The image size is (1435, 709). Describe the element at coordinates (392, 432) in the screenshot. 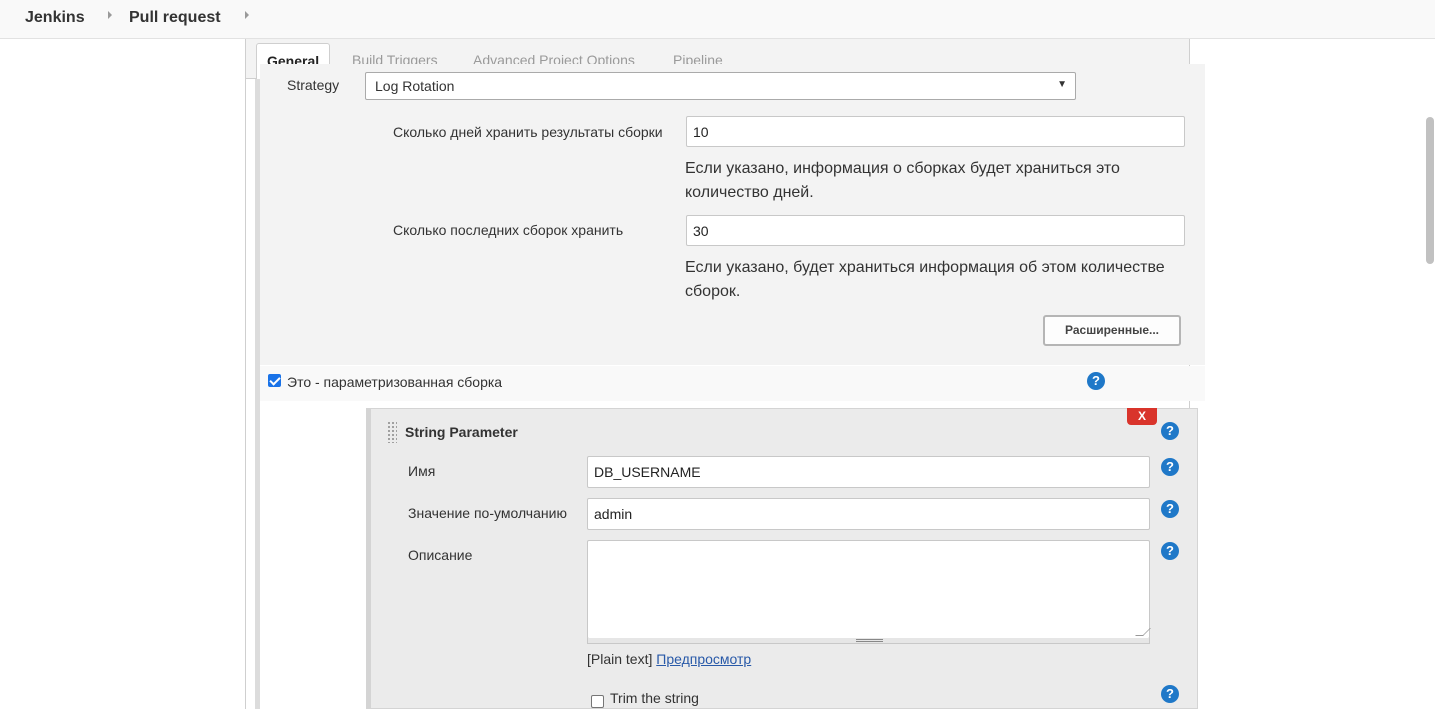

I see `drag-handle-icon` at that location.